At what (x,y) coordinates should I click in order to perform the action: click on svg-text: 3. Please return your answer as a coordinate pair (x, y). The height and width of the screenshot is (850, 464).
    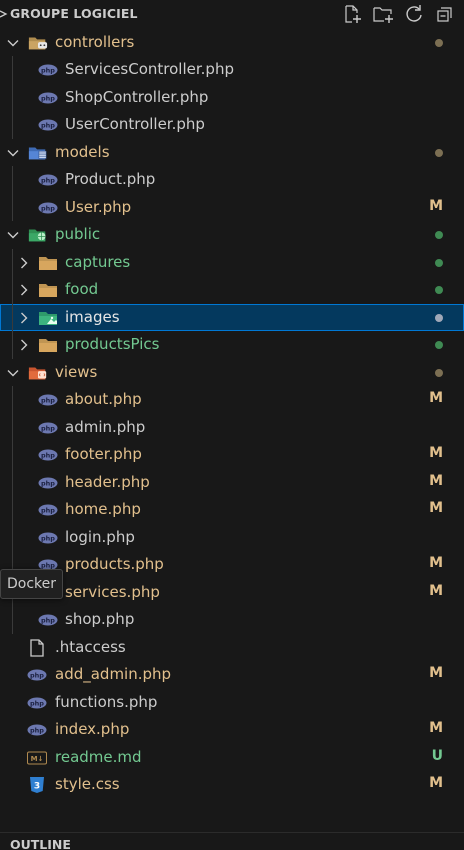
    Looking at the image, I should click on (37, 787).